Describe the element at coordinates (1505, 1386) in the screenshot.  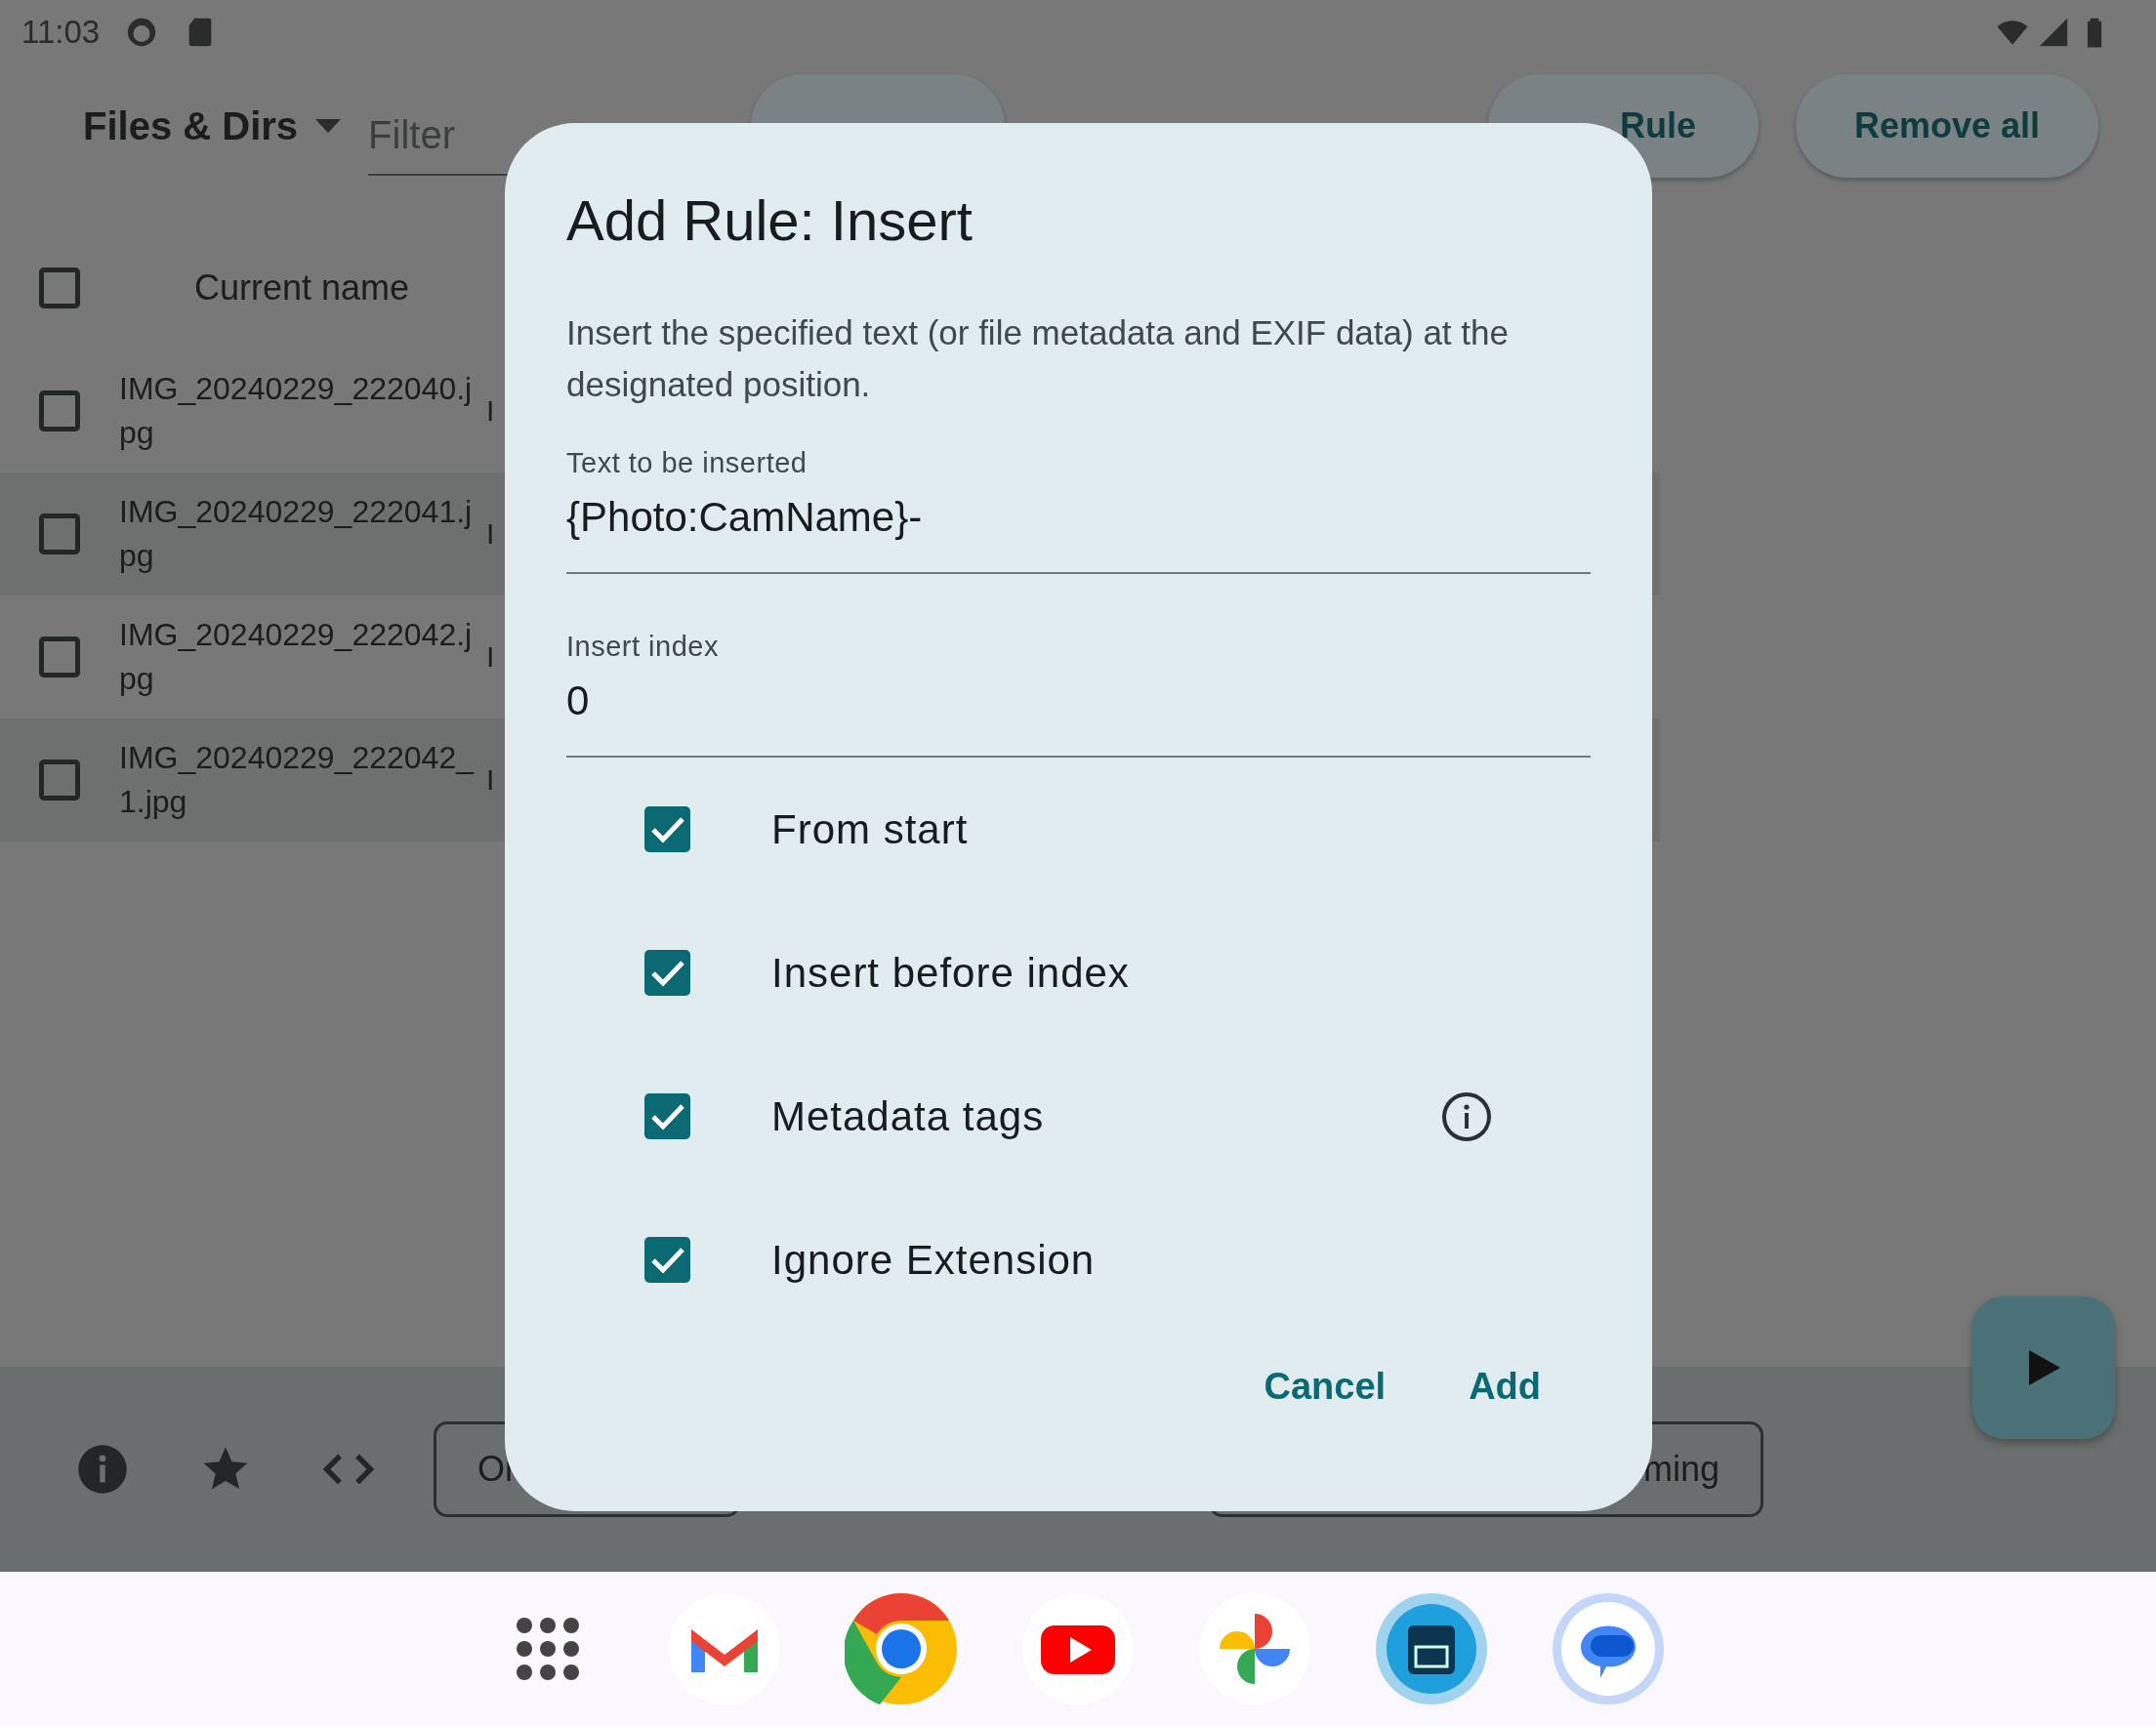
I see `dialog-button: Add` at that location.